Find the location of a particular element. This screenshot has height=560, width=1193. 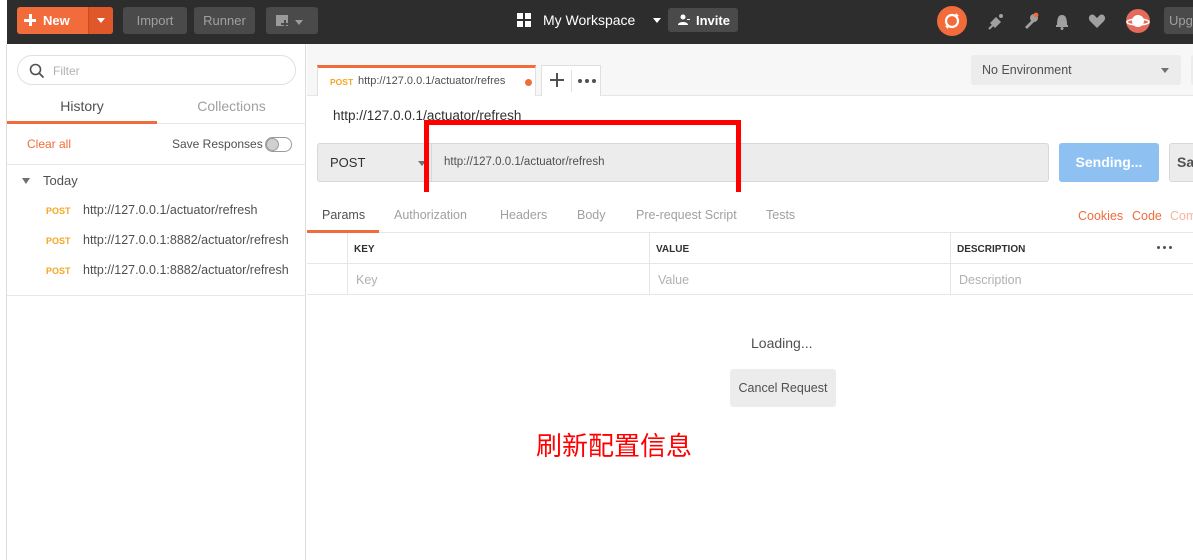

new-button-label: New is located at coordinates (56, 20).